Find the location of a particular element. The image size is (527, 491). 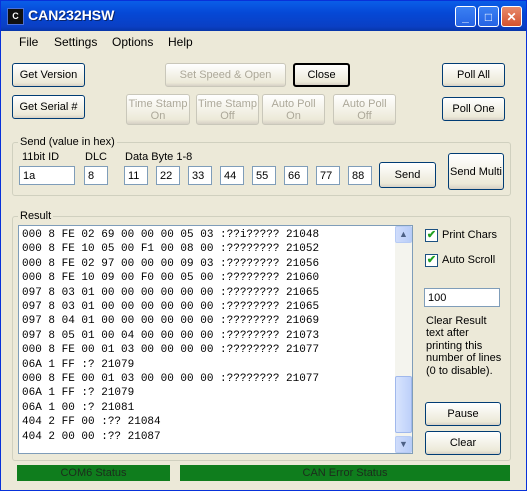

clear-button: Clear is located at coordinates (463, 443).